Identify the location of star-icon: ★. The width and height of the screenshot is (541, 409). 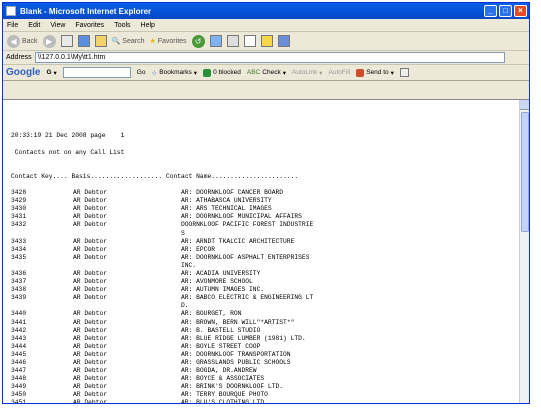
(152, 41).